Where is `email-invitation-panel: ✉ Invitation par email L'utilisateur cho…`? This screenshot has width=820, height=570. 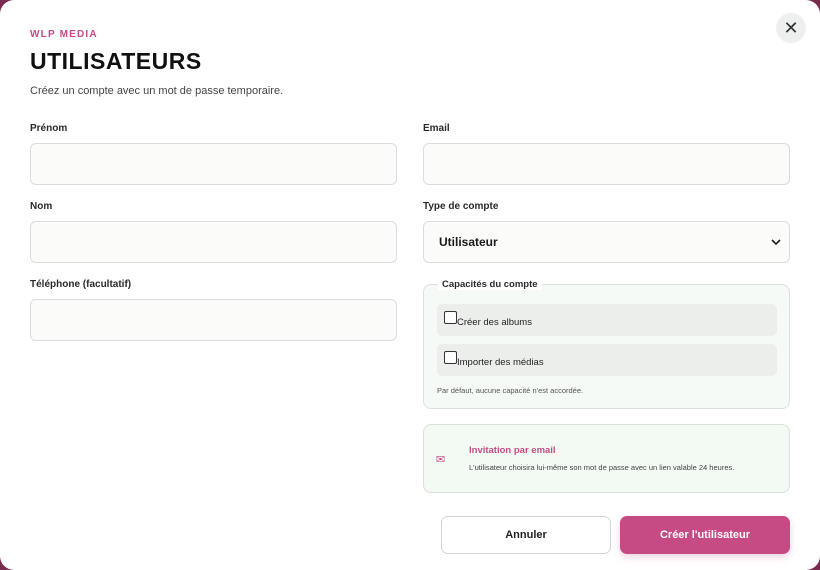 email-invitation-panel: ✉ Invitation par email L'utilisateur cho… is located at coordinates (606, 458).